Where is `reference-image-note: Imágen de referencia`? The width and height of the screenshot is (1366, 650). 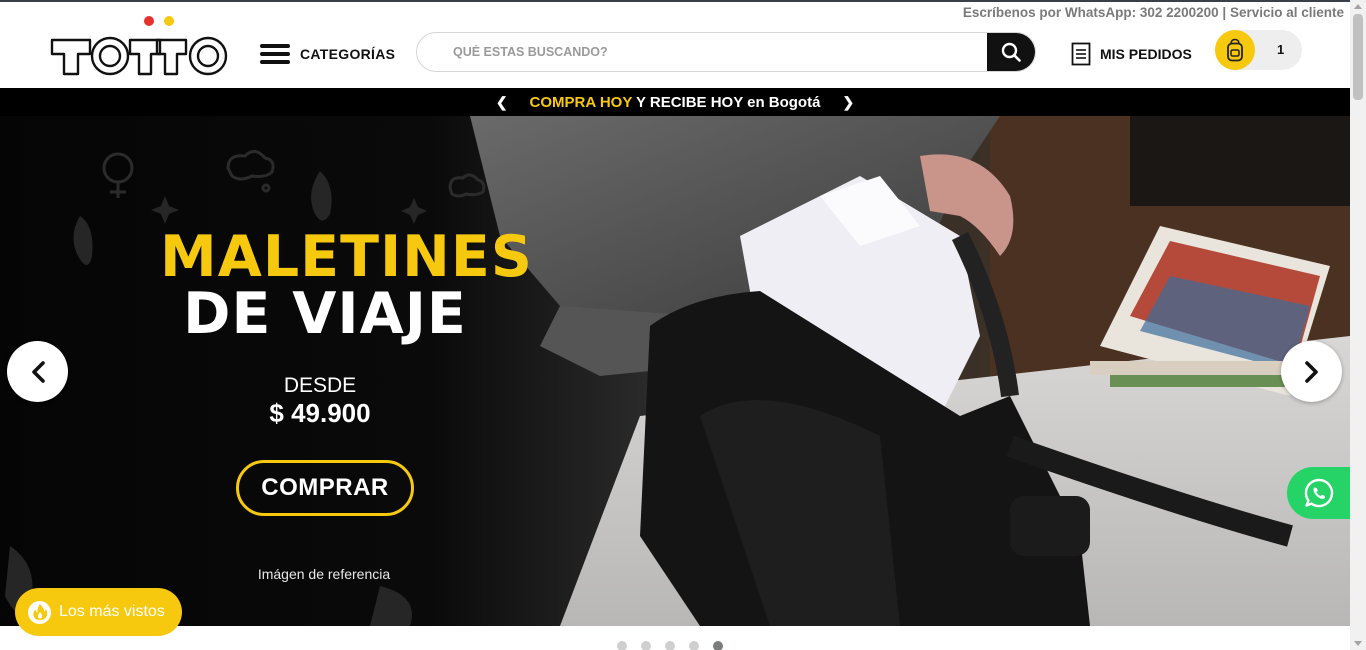 reference-image-note: Imágen de referencia is located at coordinates (324, 574).